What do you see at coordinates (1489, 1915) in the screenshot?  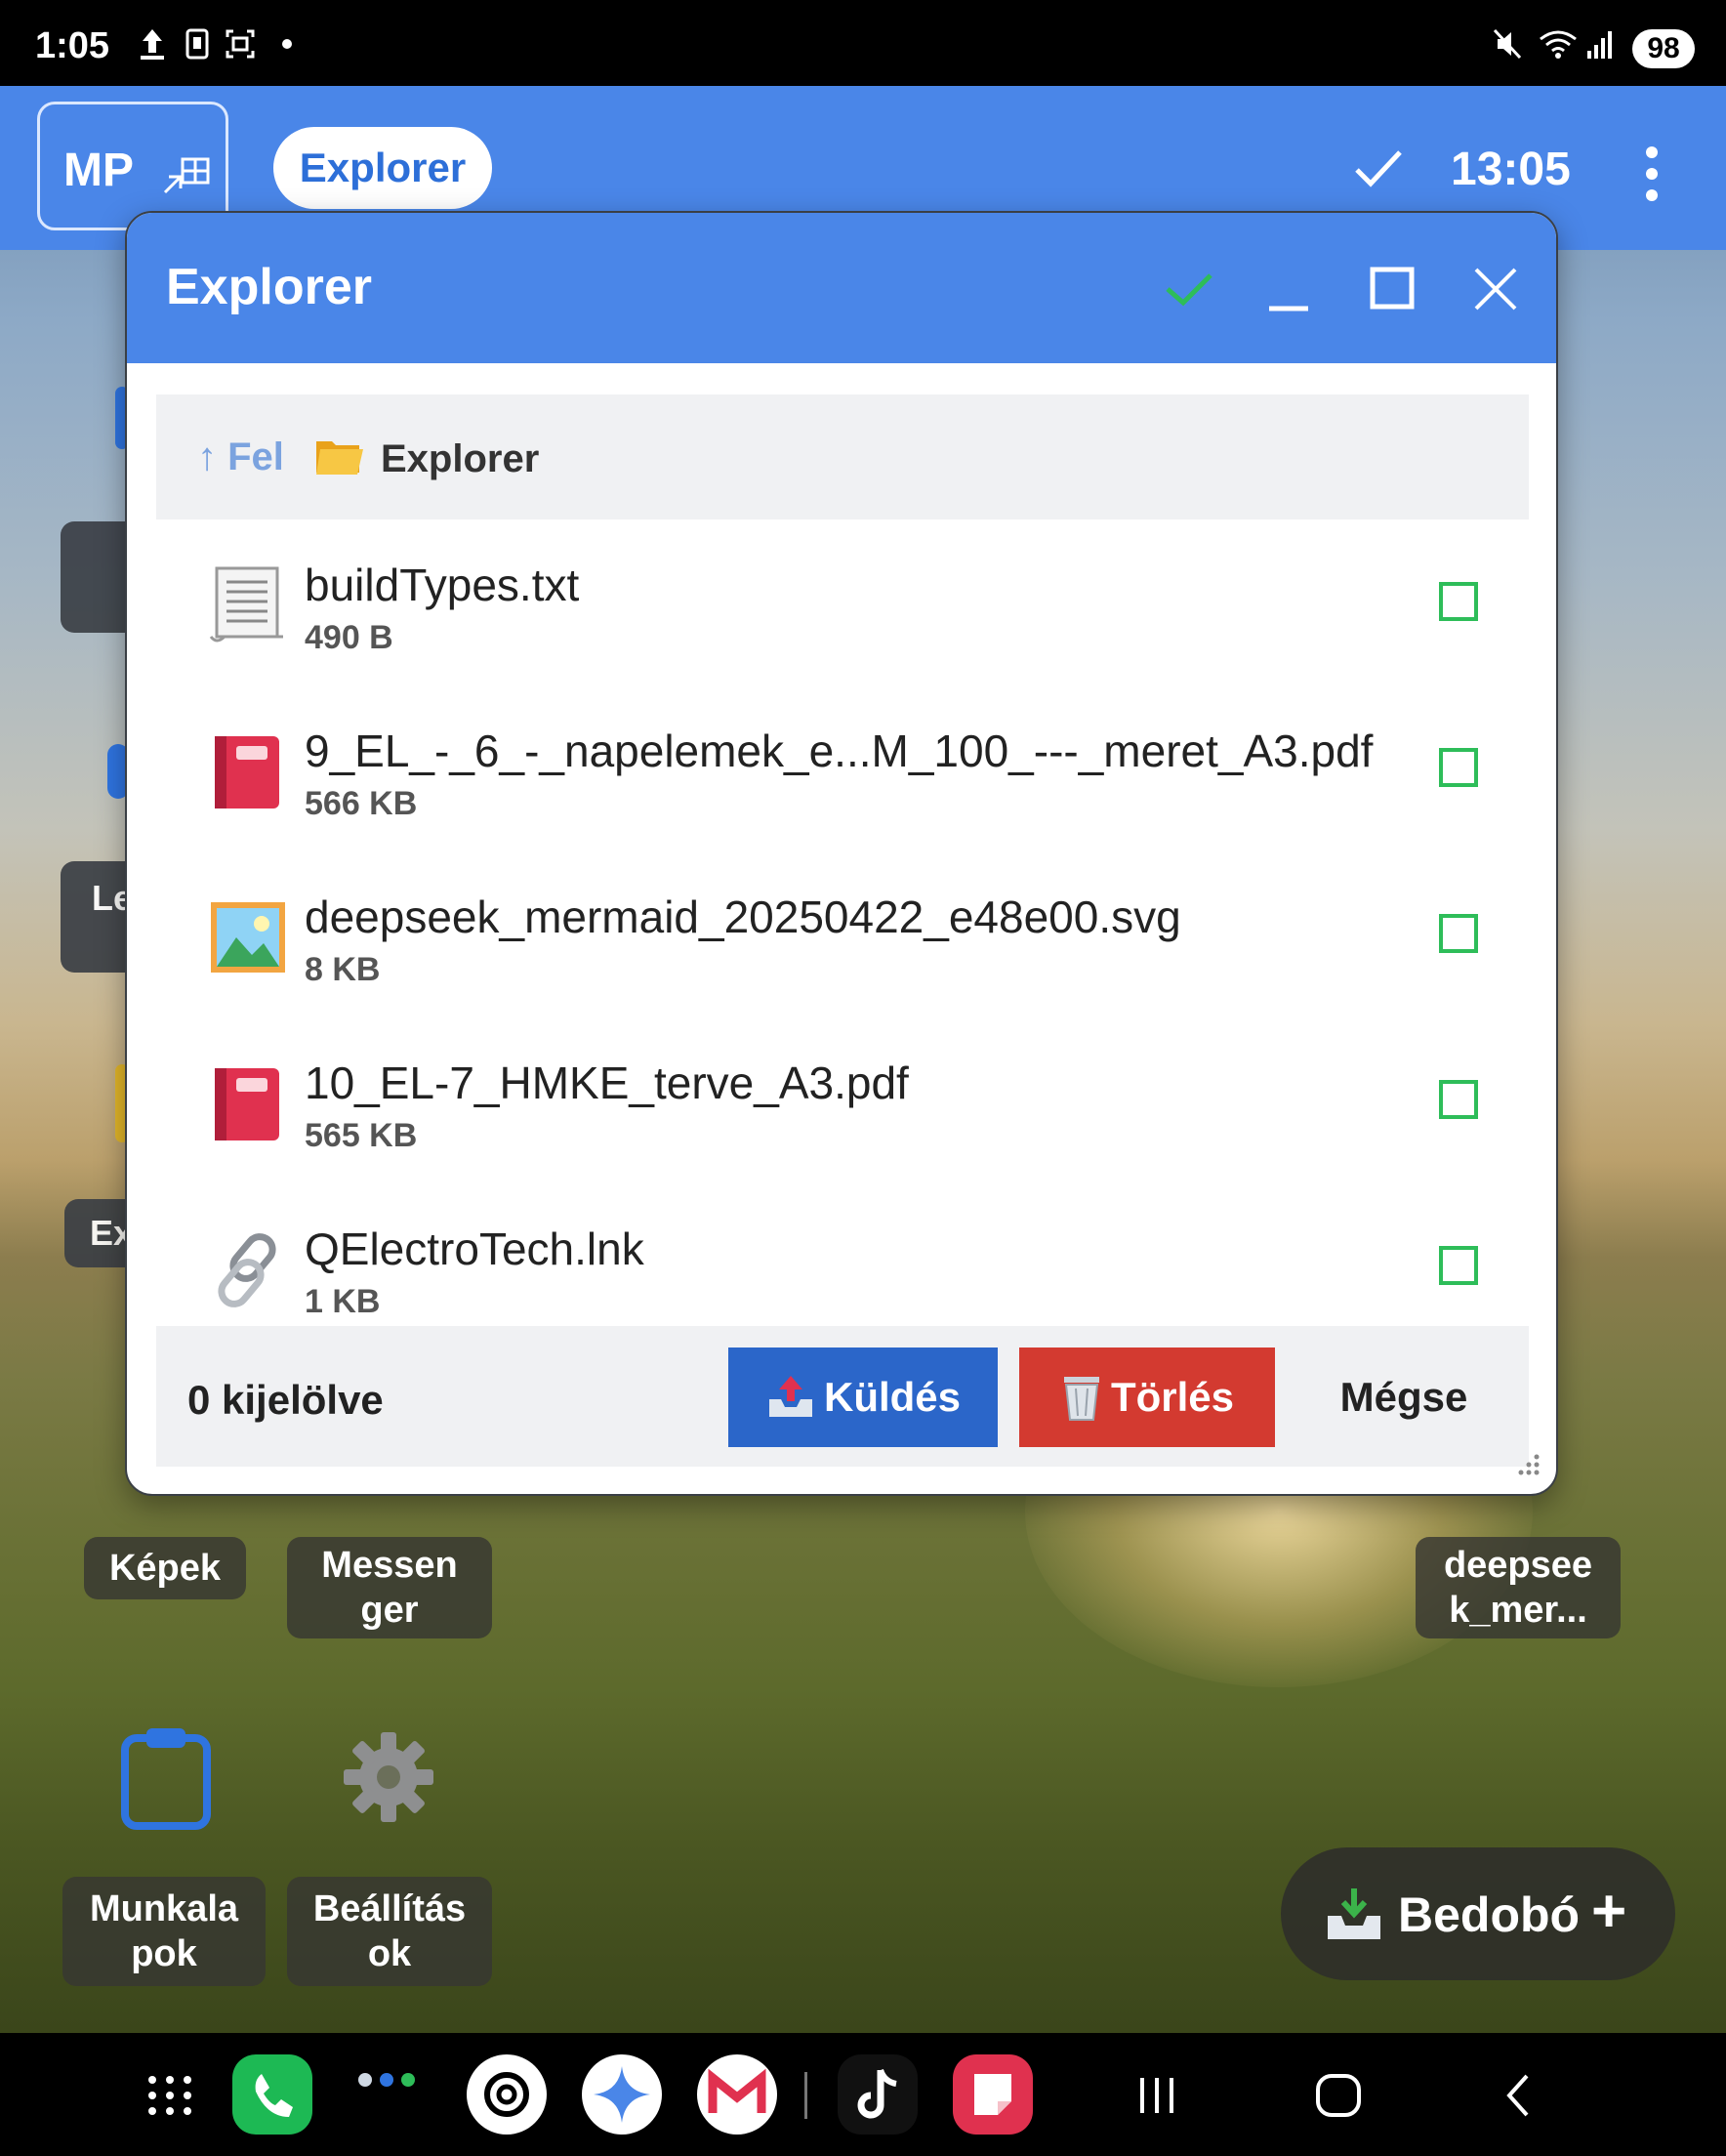 I see `drop-zone-label: Bedobó` at bounding box center [1489, 1915].